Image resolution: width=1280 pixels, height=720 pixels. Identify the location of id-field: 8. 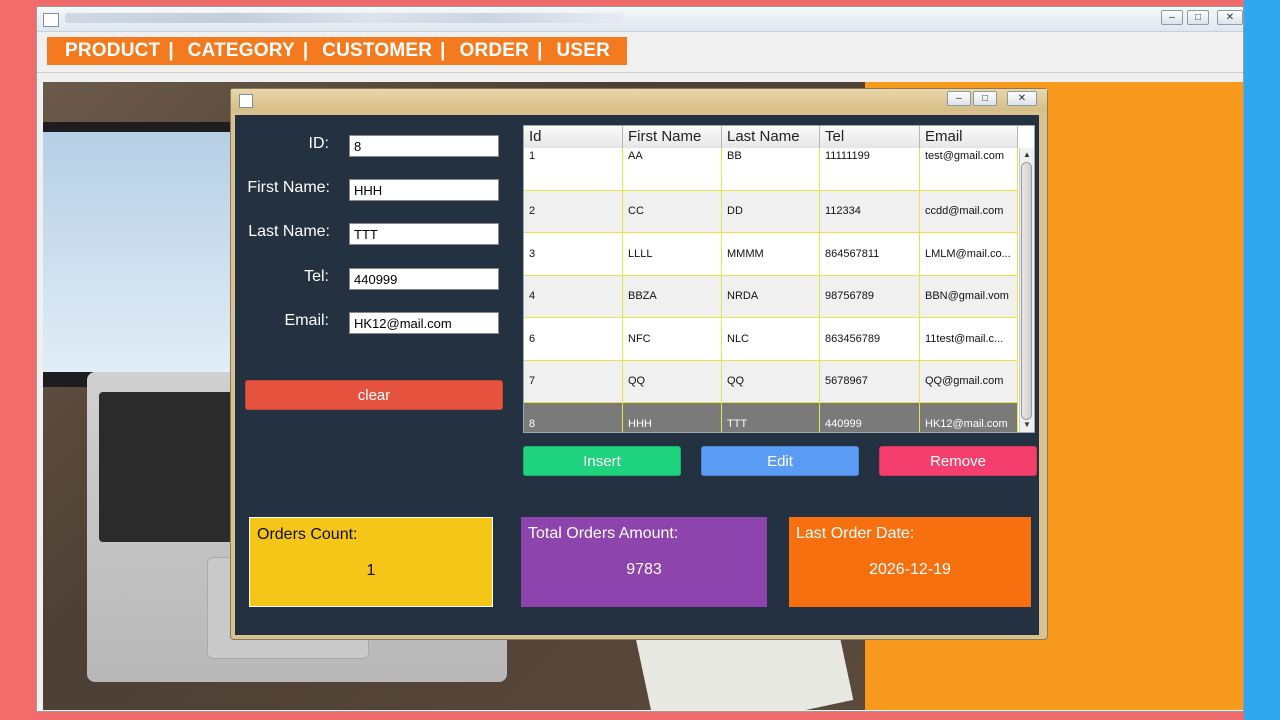
(424, 146).